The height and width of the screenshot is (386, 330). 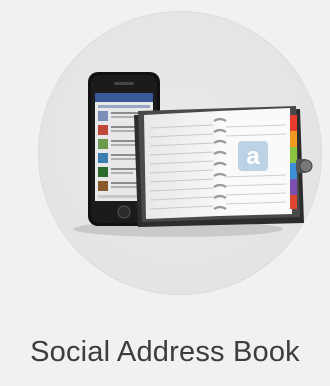 What do you see at coordinates (165, 352) in the screenshot?
I see `app-title: Social Address Book` at bounding box center [165, 352].